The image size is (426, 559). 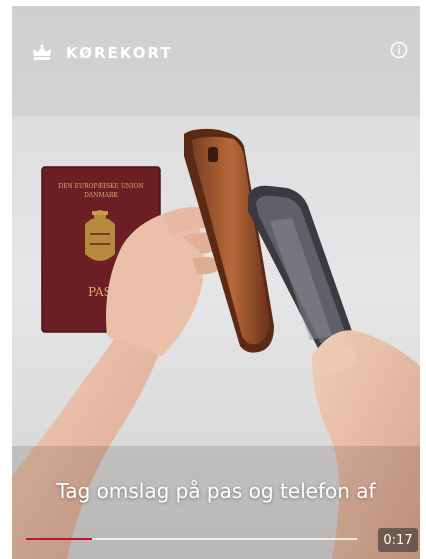 I want to click on crown-icon, so click(x=42, y=52).